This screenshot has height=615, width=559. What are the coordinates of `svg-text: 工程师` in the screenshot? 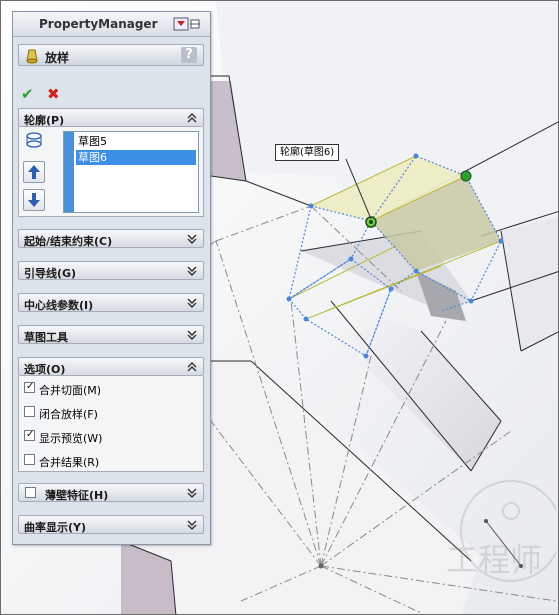 It's located at (494, 560).